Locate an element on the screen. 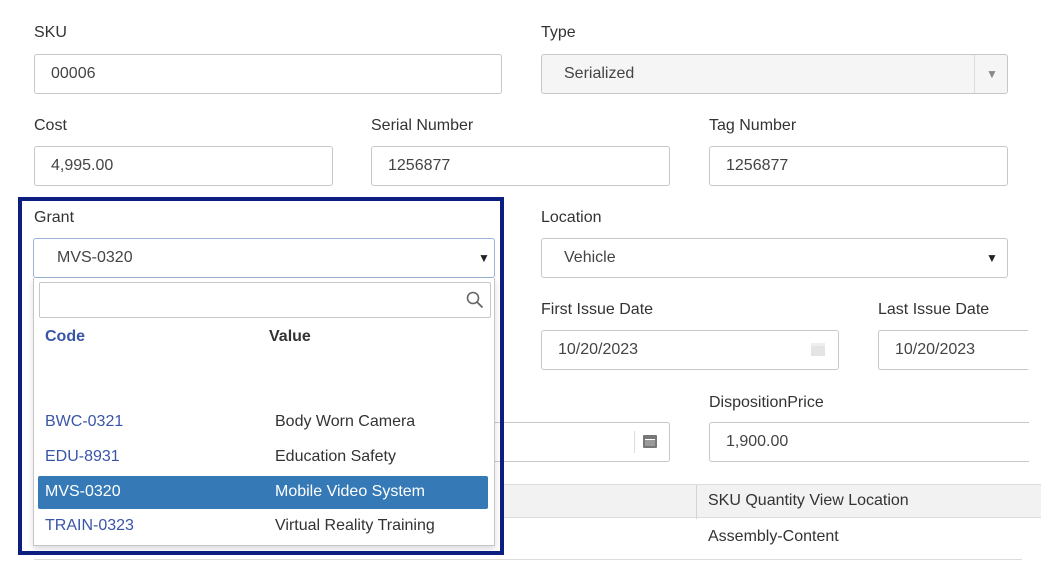 The width and height of the screenshot is (1041, 582). sku-input: 00006 is located at coordinates (268, 74).